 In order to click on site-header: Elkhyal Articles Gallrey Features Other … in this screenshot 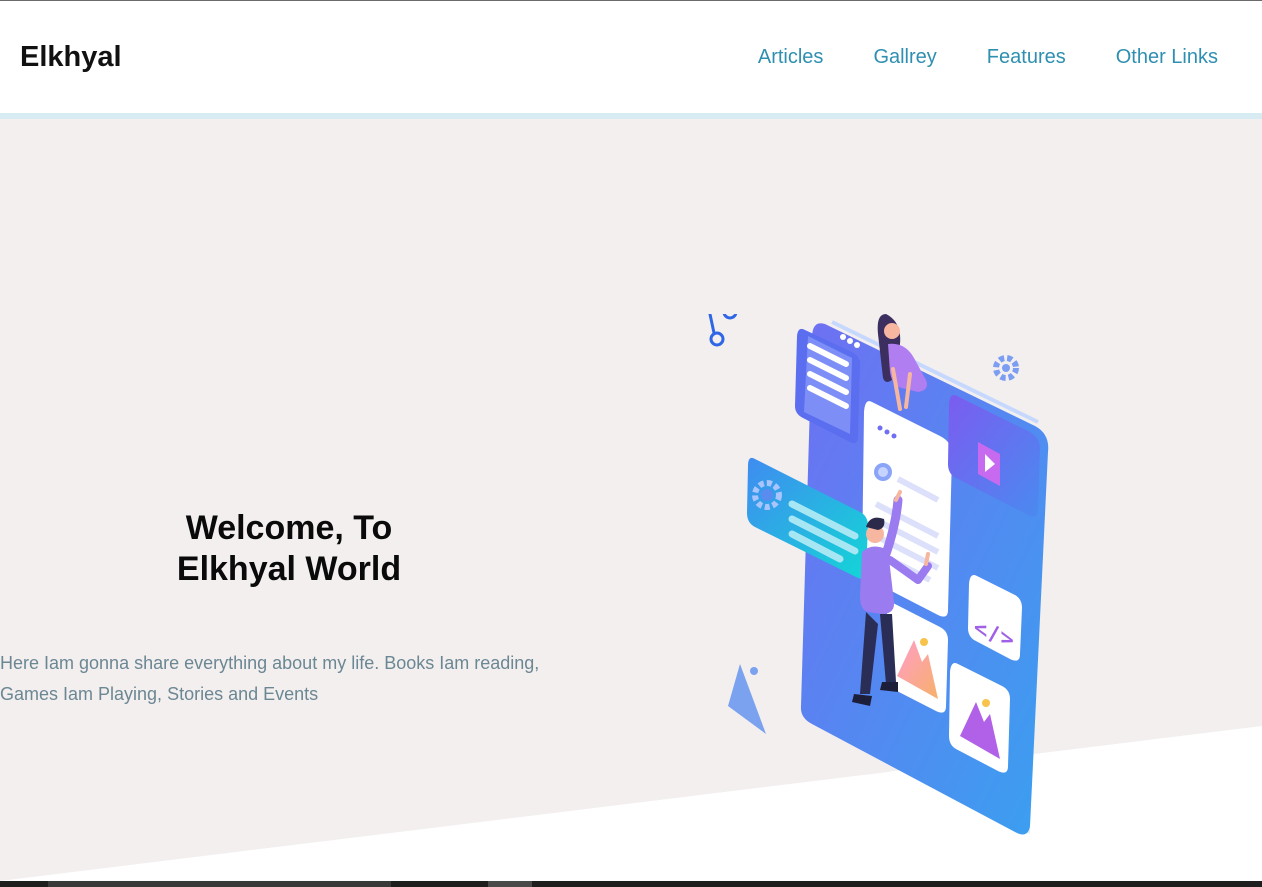, I will do `click(631, 57)`.